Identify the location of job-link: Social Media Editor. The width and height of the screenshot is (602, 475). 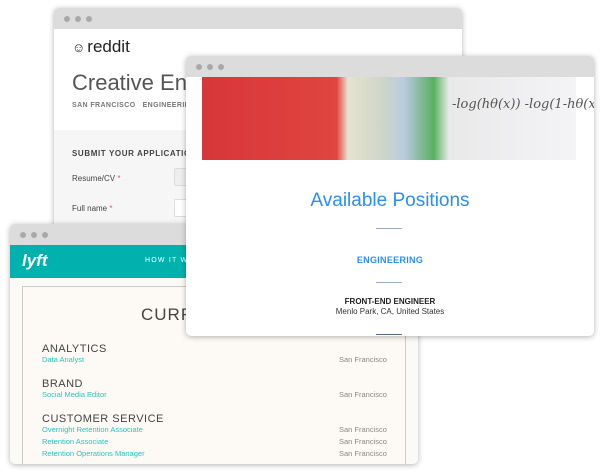
(74, 394).